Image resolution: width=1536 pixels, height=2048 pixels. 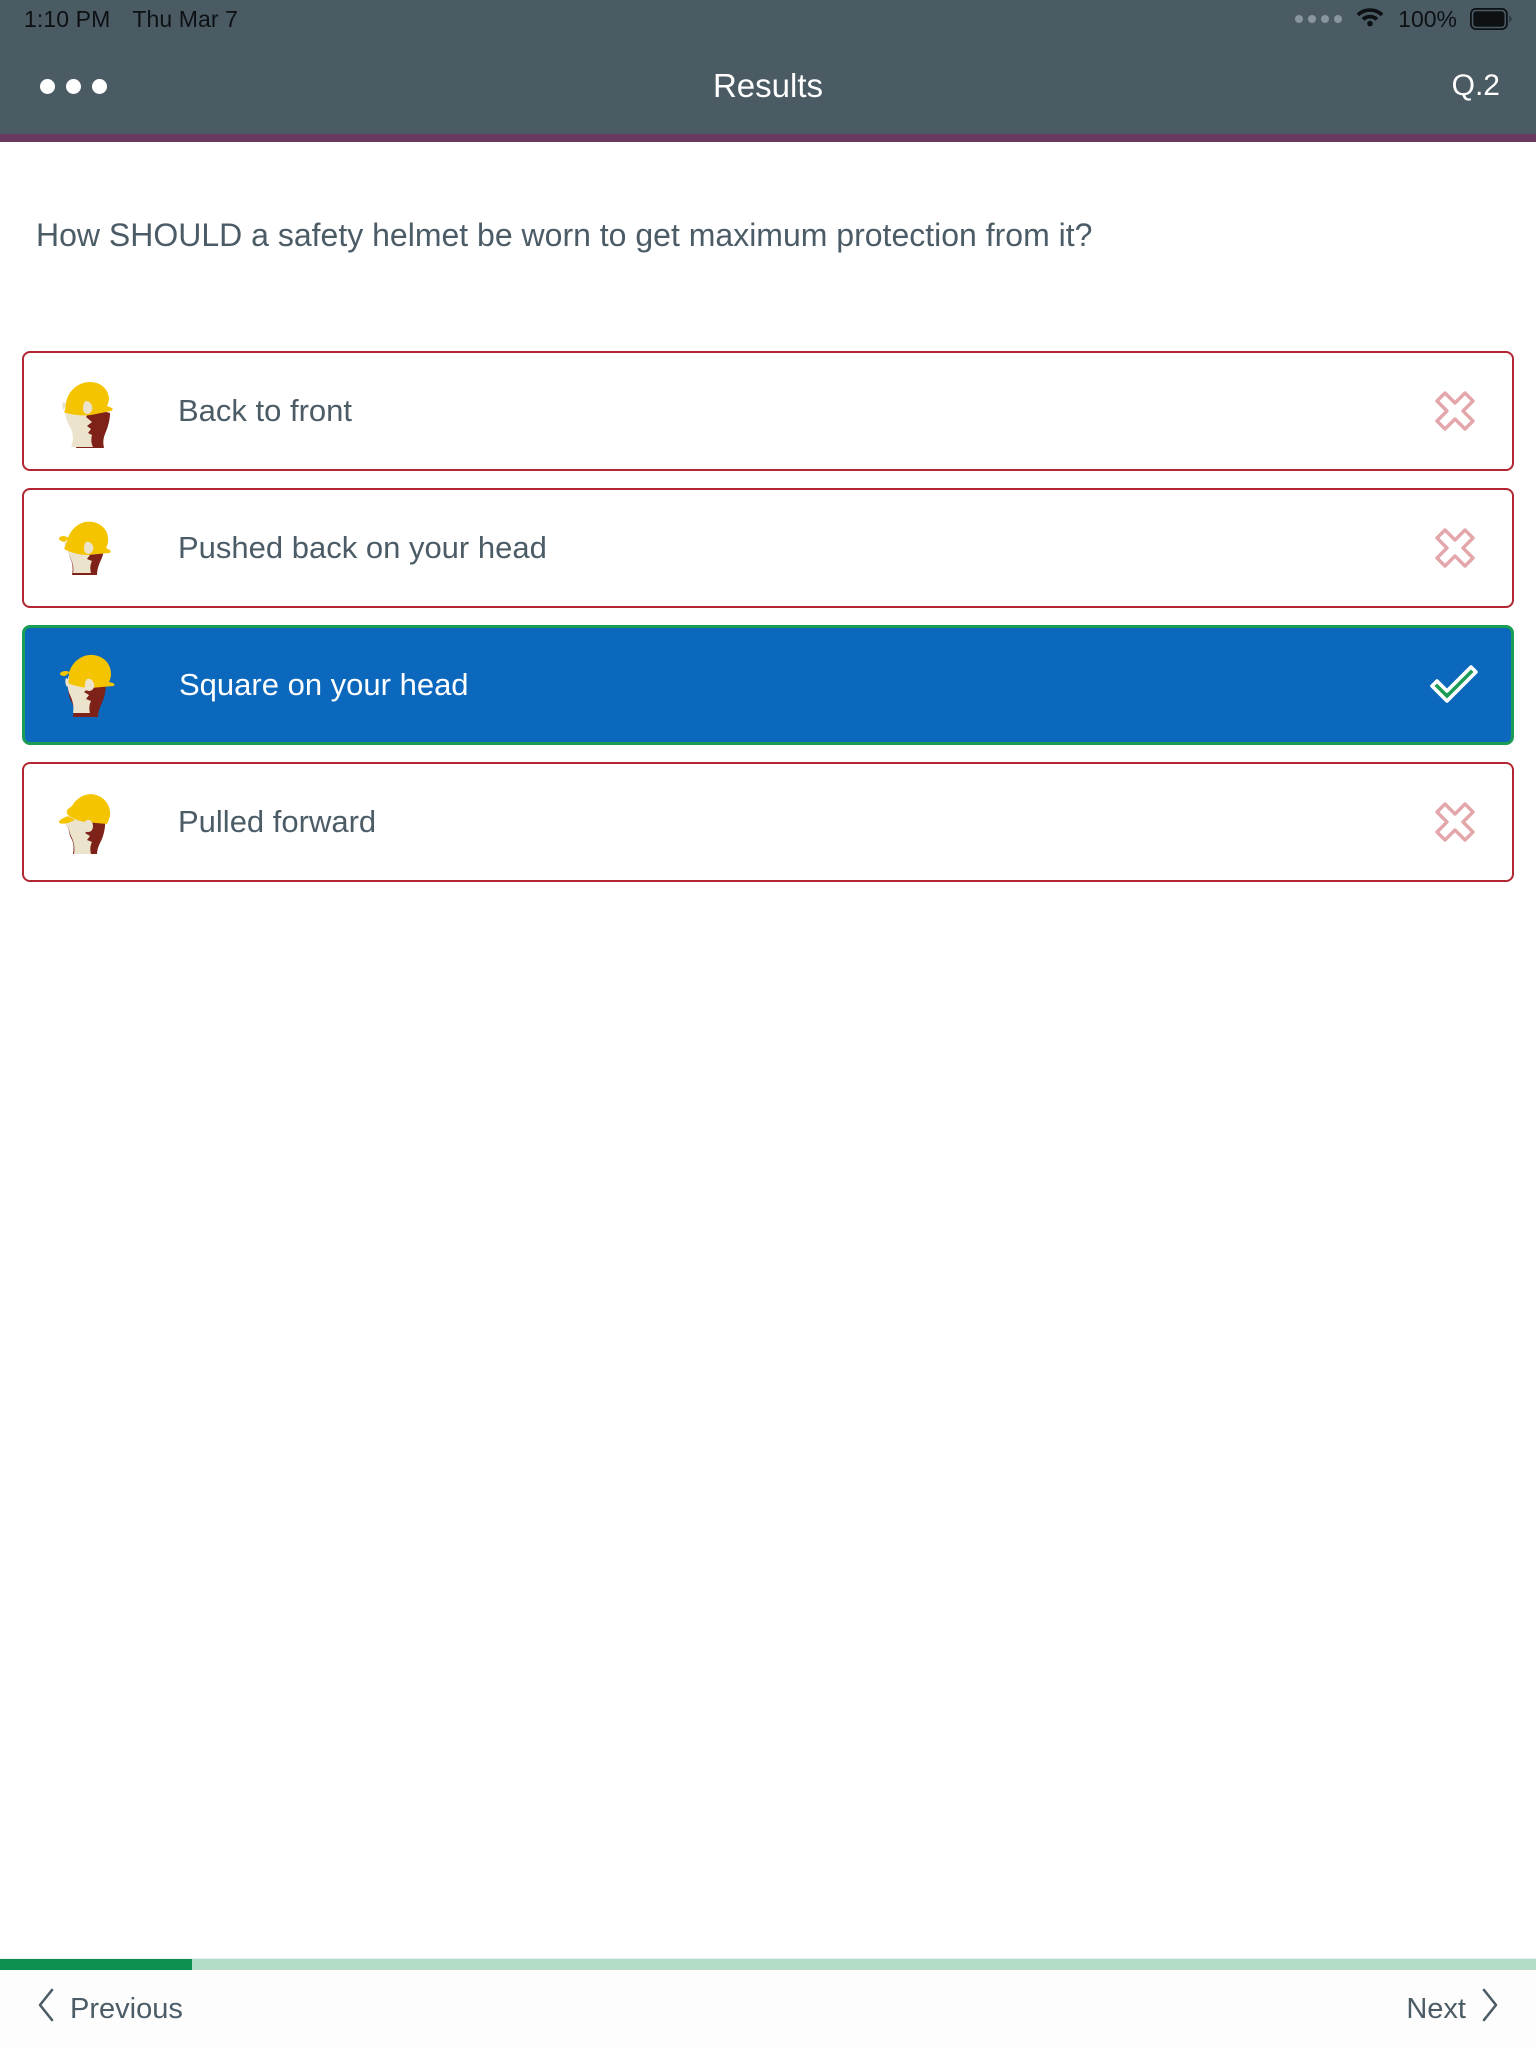 What do you see at coordinates (88, 548) in the screenshot?
I see `helmet-pushed-back-icon` at bounding box center [88, 548].